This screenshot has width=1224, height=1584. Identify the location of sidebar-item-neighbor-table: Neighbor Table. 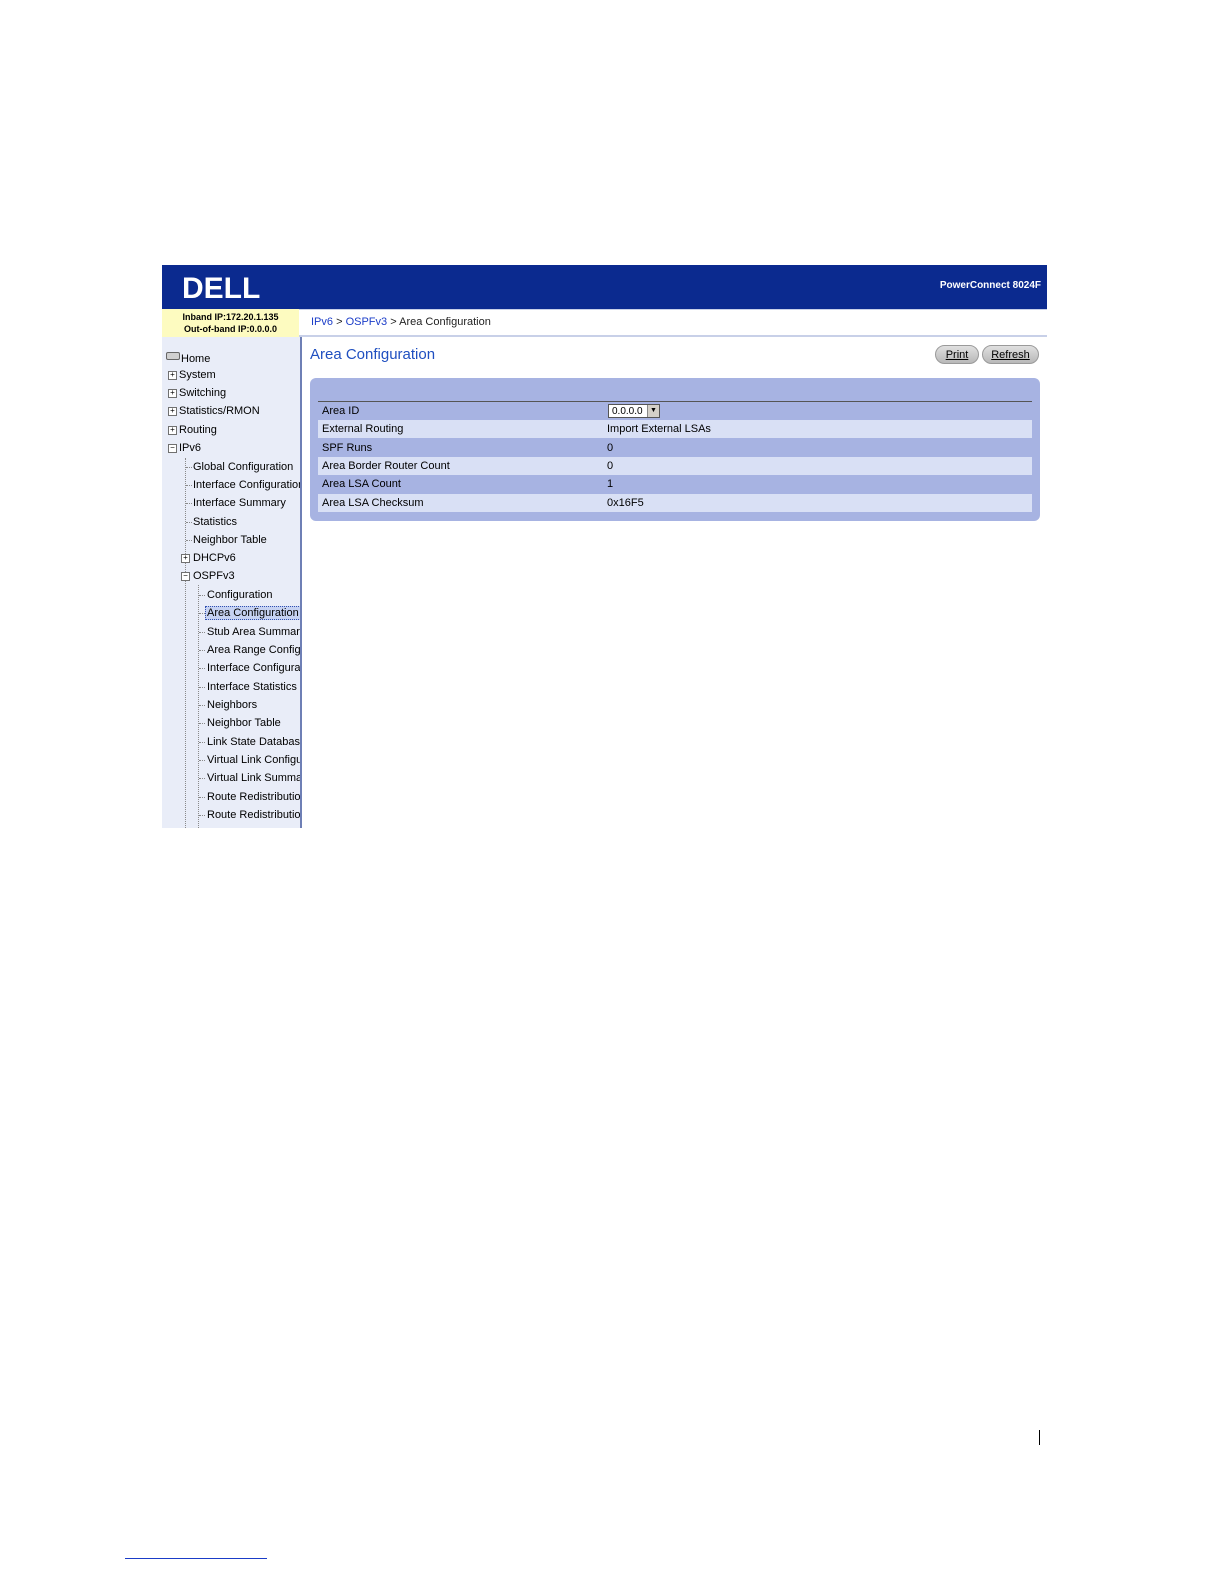
(230, 540).